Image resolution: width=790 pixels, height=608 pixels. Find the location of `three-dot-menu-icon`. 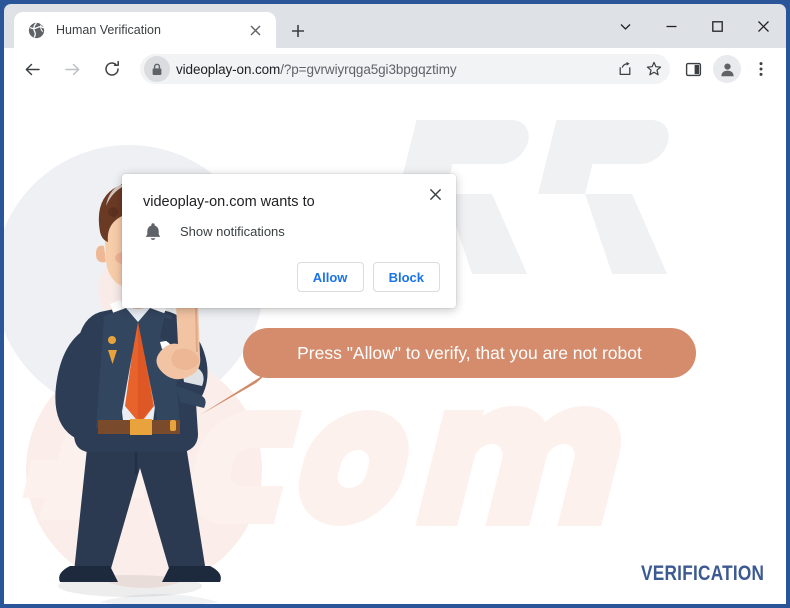

three-dot-menu-icon is located at coordinates (761, 69).